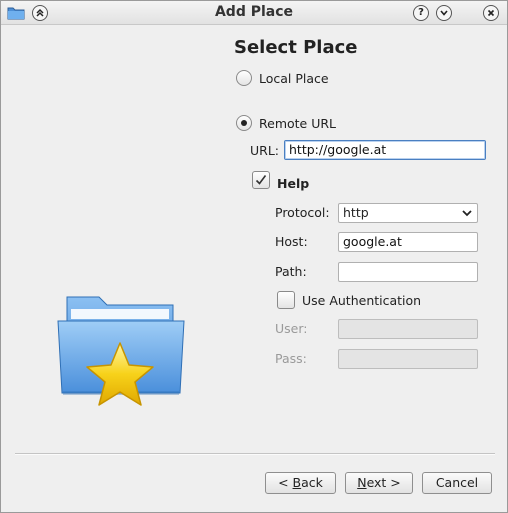 The width and height of the screenshot is (508, 513). What do you see at coordinates (244, 78) in the screenshot?
I see `local-place-radio` at bounding box center [244, 78].